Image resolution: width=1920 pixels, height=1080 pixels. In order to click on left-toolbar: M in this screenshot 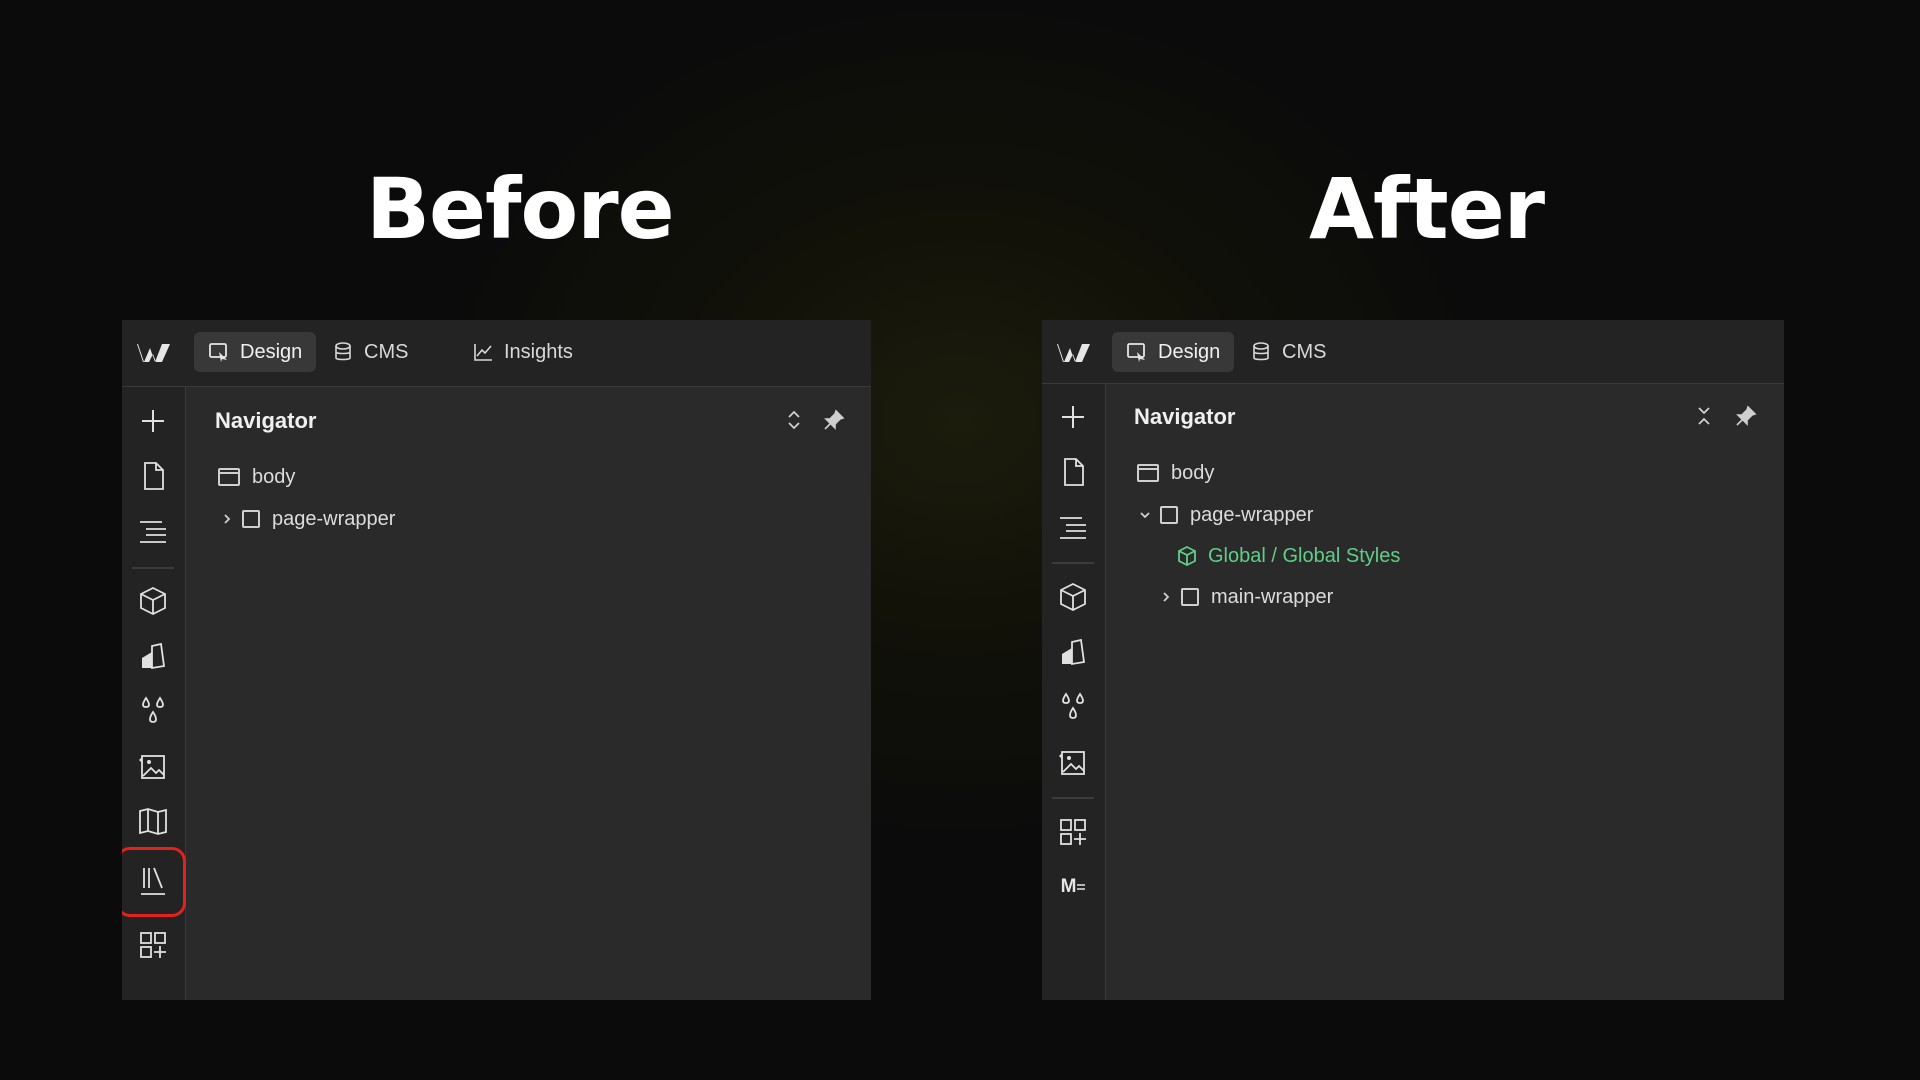, I will do `click(1074, 692)`.